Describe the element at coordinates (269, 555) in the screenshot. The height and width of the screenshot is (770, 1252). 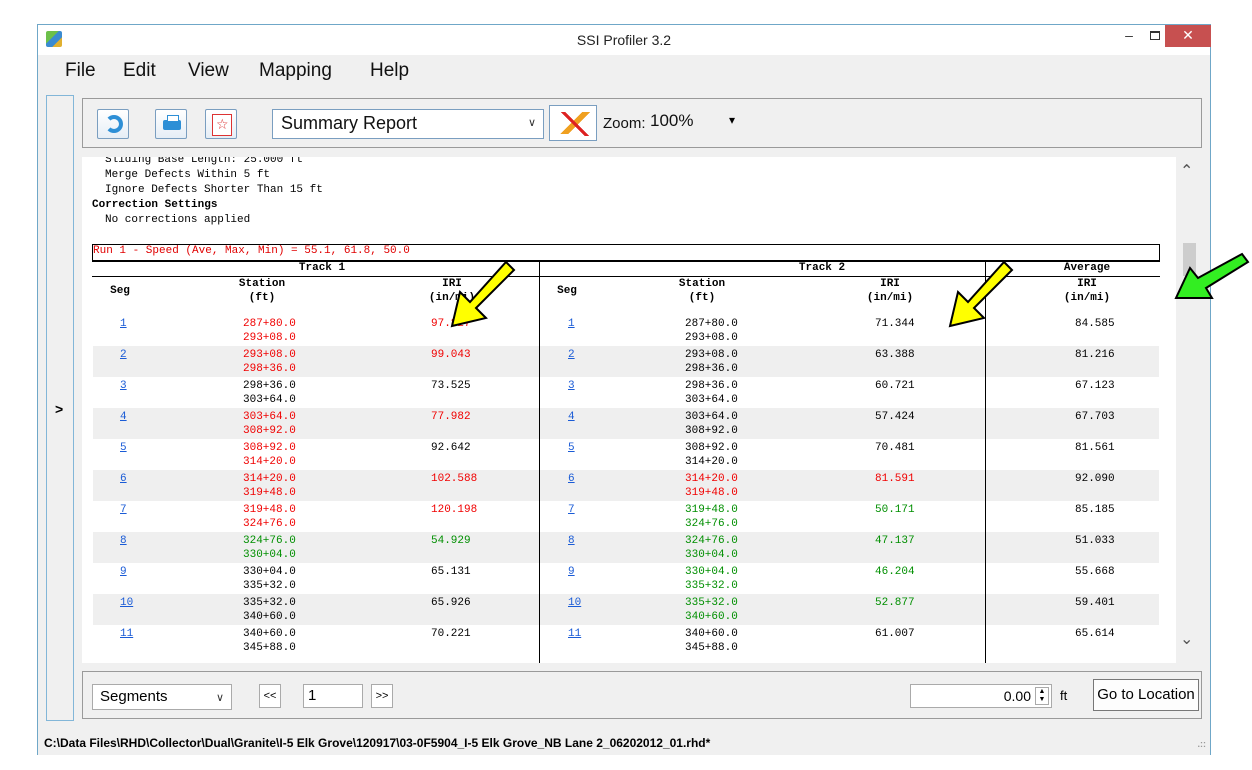
I see `track1-station-end: 330+04.0` at that location.